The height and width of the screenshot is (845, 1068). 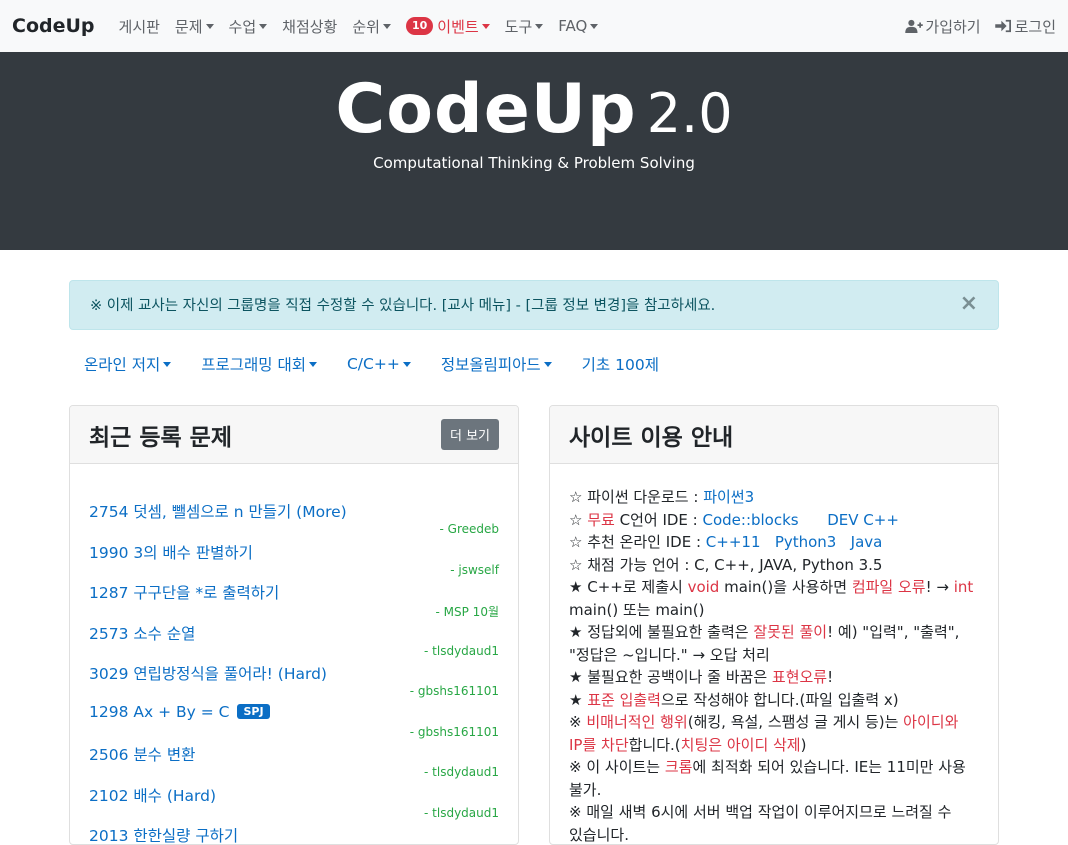 I want to click on problem-link: 1287 구구단을 *로 출력하기, so click(x=294, y=592).